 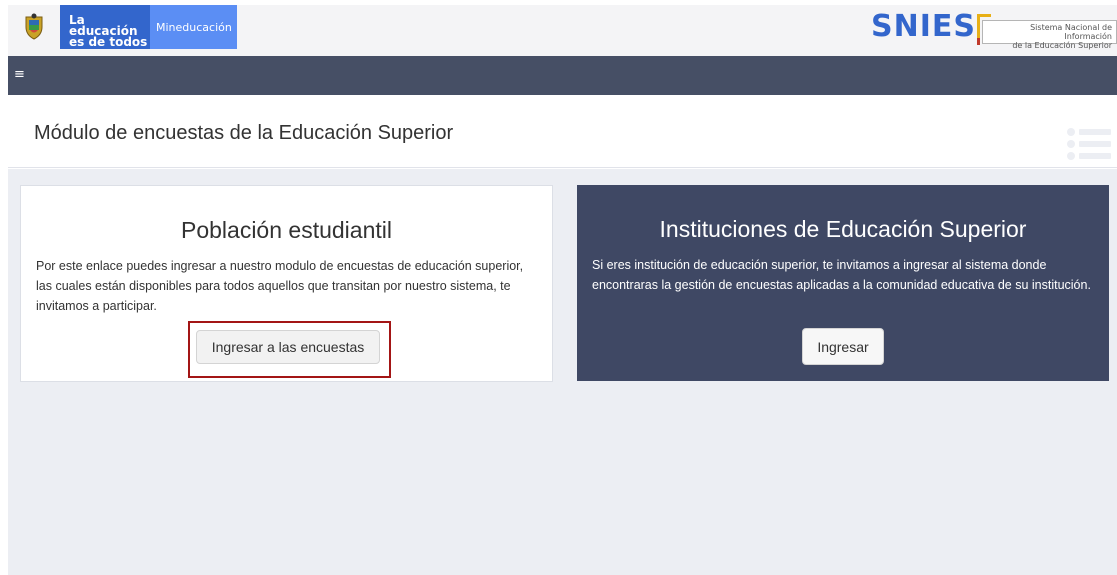 I want to click on gov-slogan-line1: La educación, so click(x=103, y=25).